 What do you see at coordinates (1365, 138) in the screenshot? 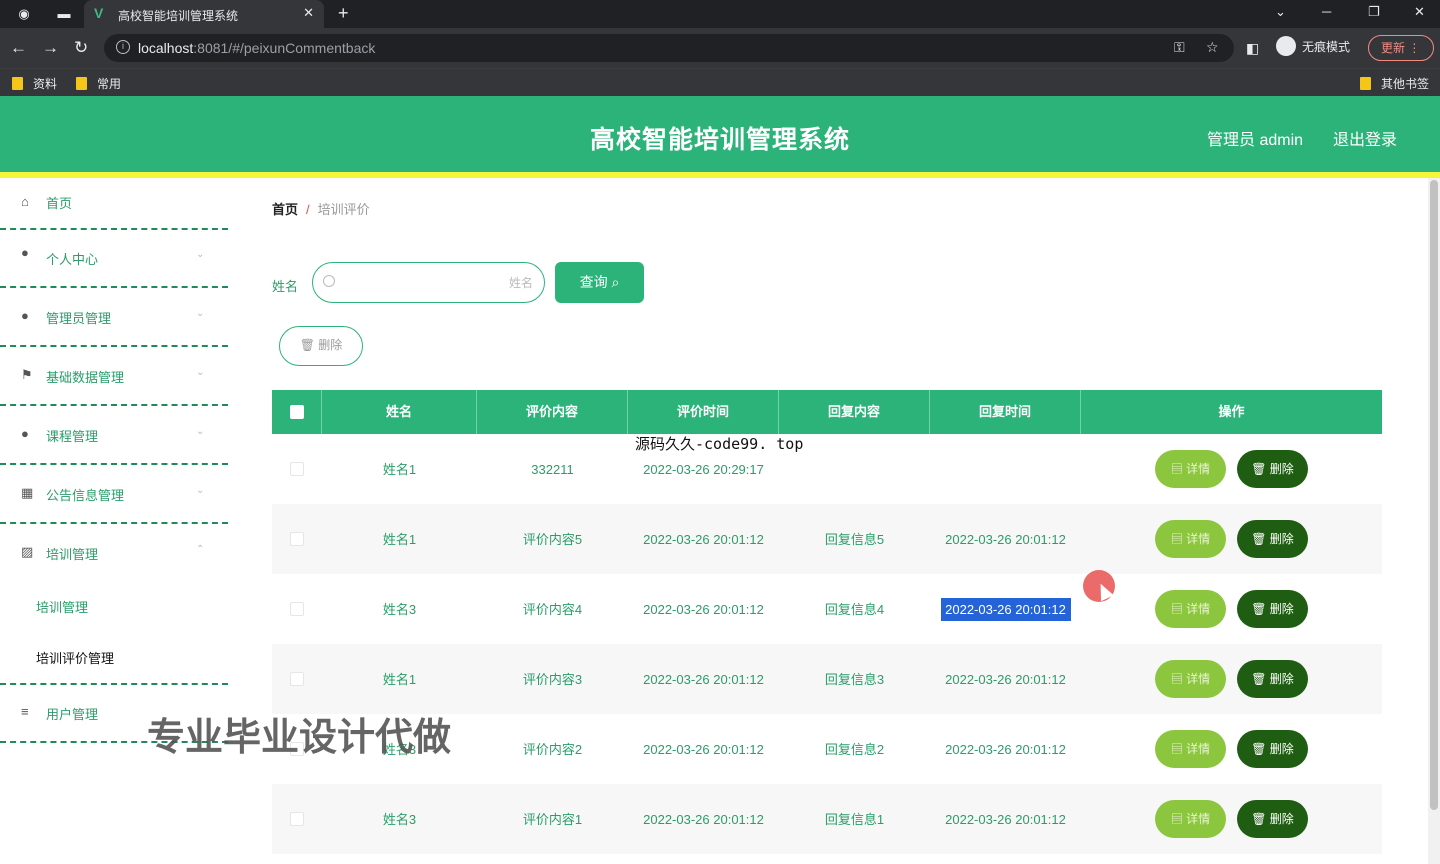
I see `logout-link: 退出登录` at bounding box center [1365, 138].